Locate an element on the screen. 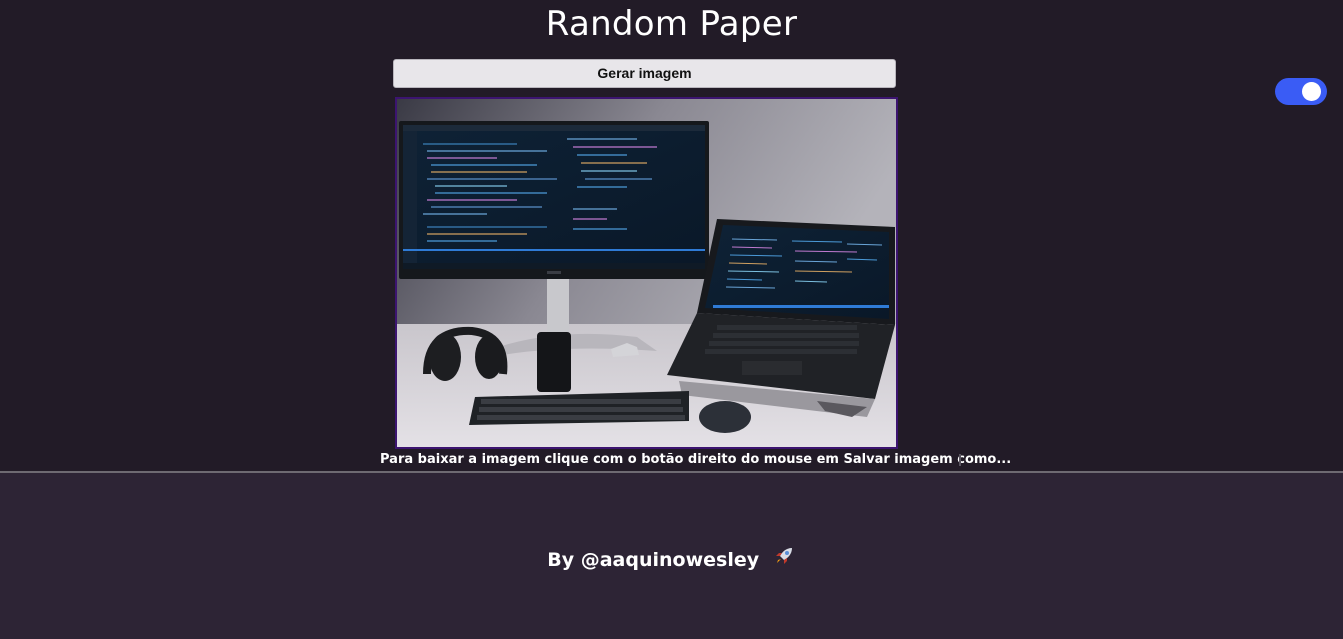 The width and height of the screenshot is (1343, 639). rocket-icon is located at coordinates (784, 558).